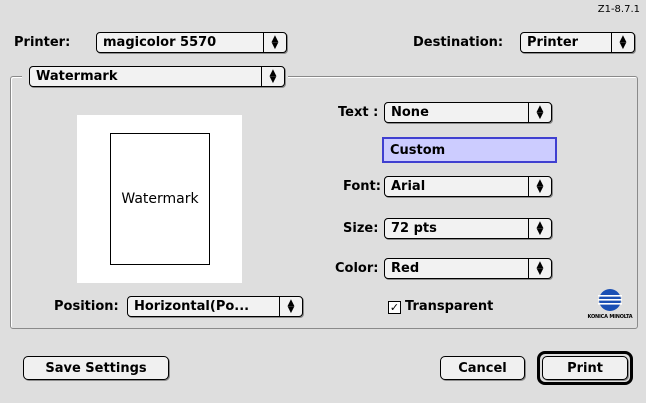  What do you see at coordinates (468, 228) in the screenshot?
I see `size-popup: 72 pts ▲ ▼` at bounding box center [468, 228].